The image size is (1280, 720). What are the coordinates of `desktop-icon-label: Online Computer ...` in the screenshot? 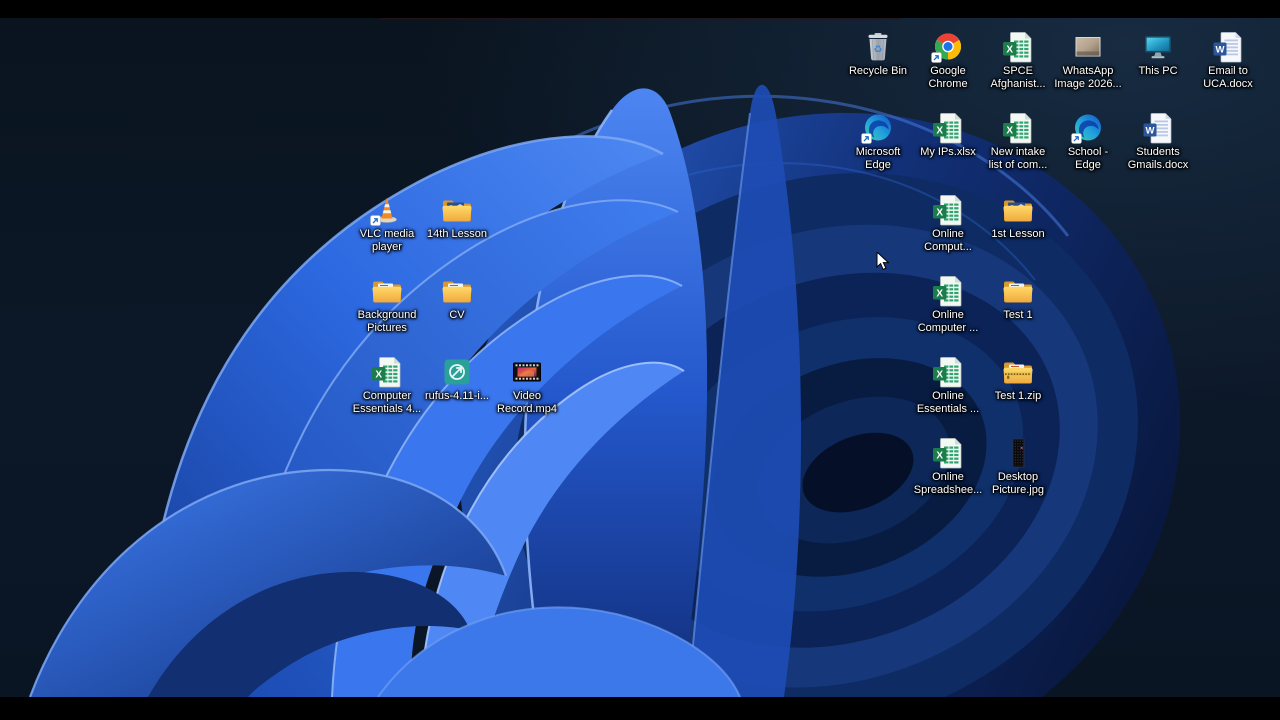 It's located at (948, 321).